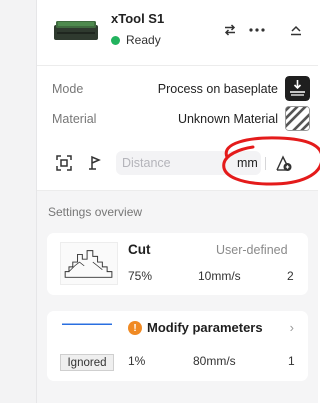  Describe the element at coordinates (291, 361) in the screenshot. I see `modify-passes: 1` at that location.